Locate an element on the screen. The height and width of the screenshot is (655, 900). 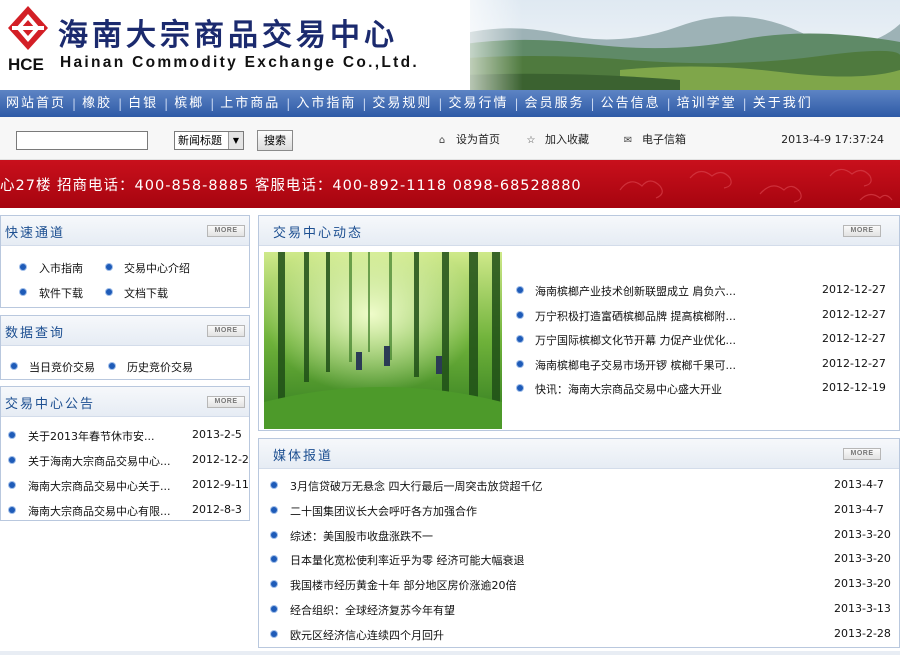
panel-header: 数据查询 MORE is located at coordinates (125, 331).